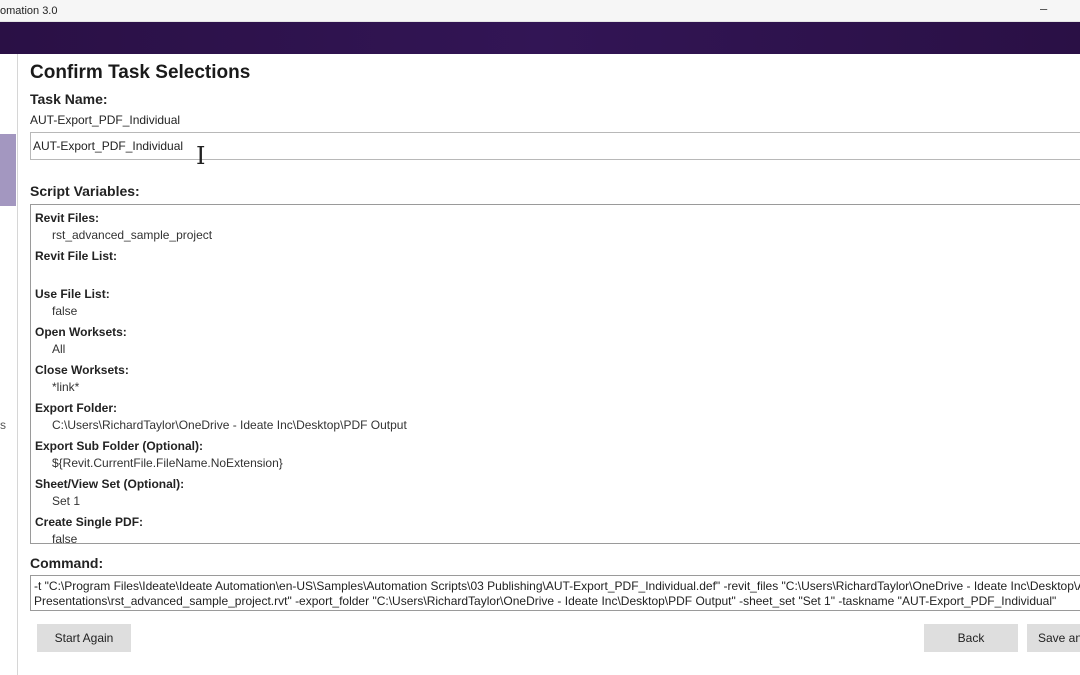 Image resolution: width=1080 pixels, height=675 pixels. What do you see at coordinates (971, 638) in the screenshot?
I see `back-button: Back` at bounding box center [971, 638].